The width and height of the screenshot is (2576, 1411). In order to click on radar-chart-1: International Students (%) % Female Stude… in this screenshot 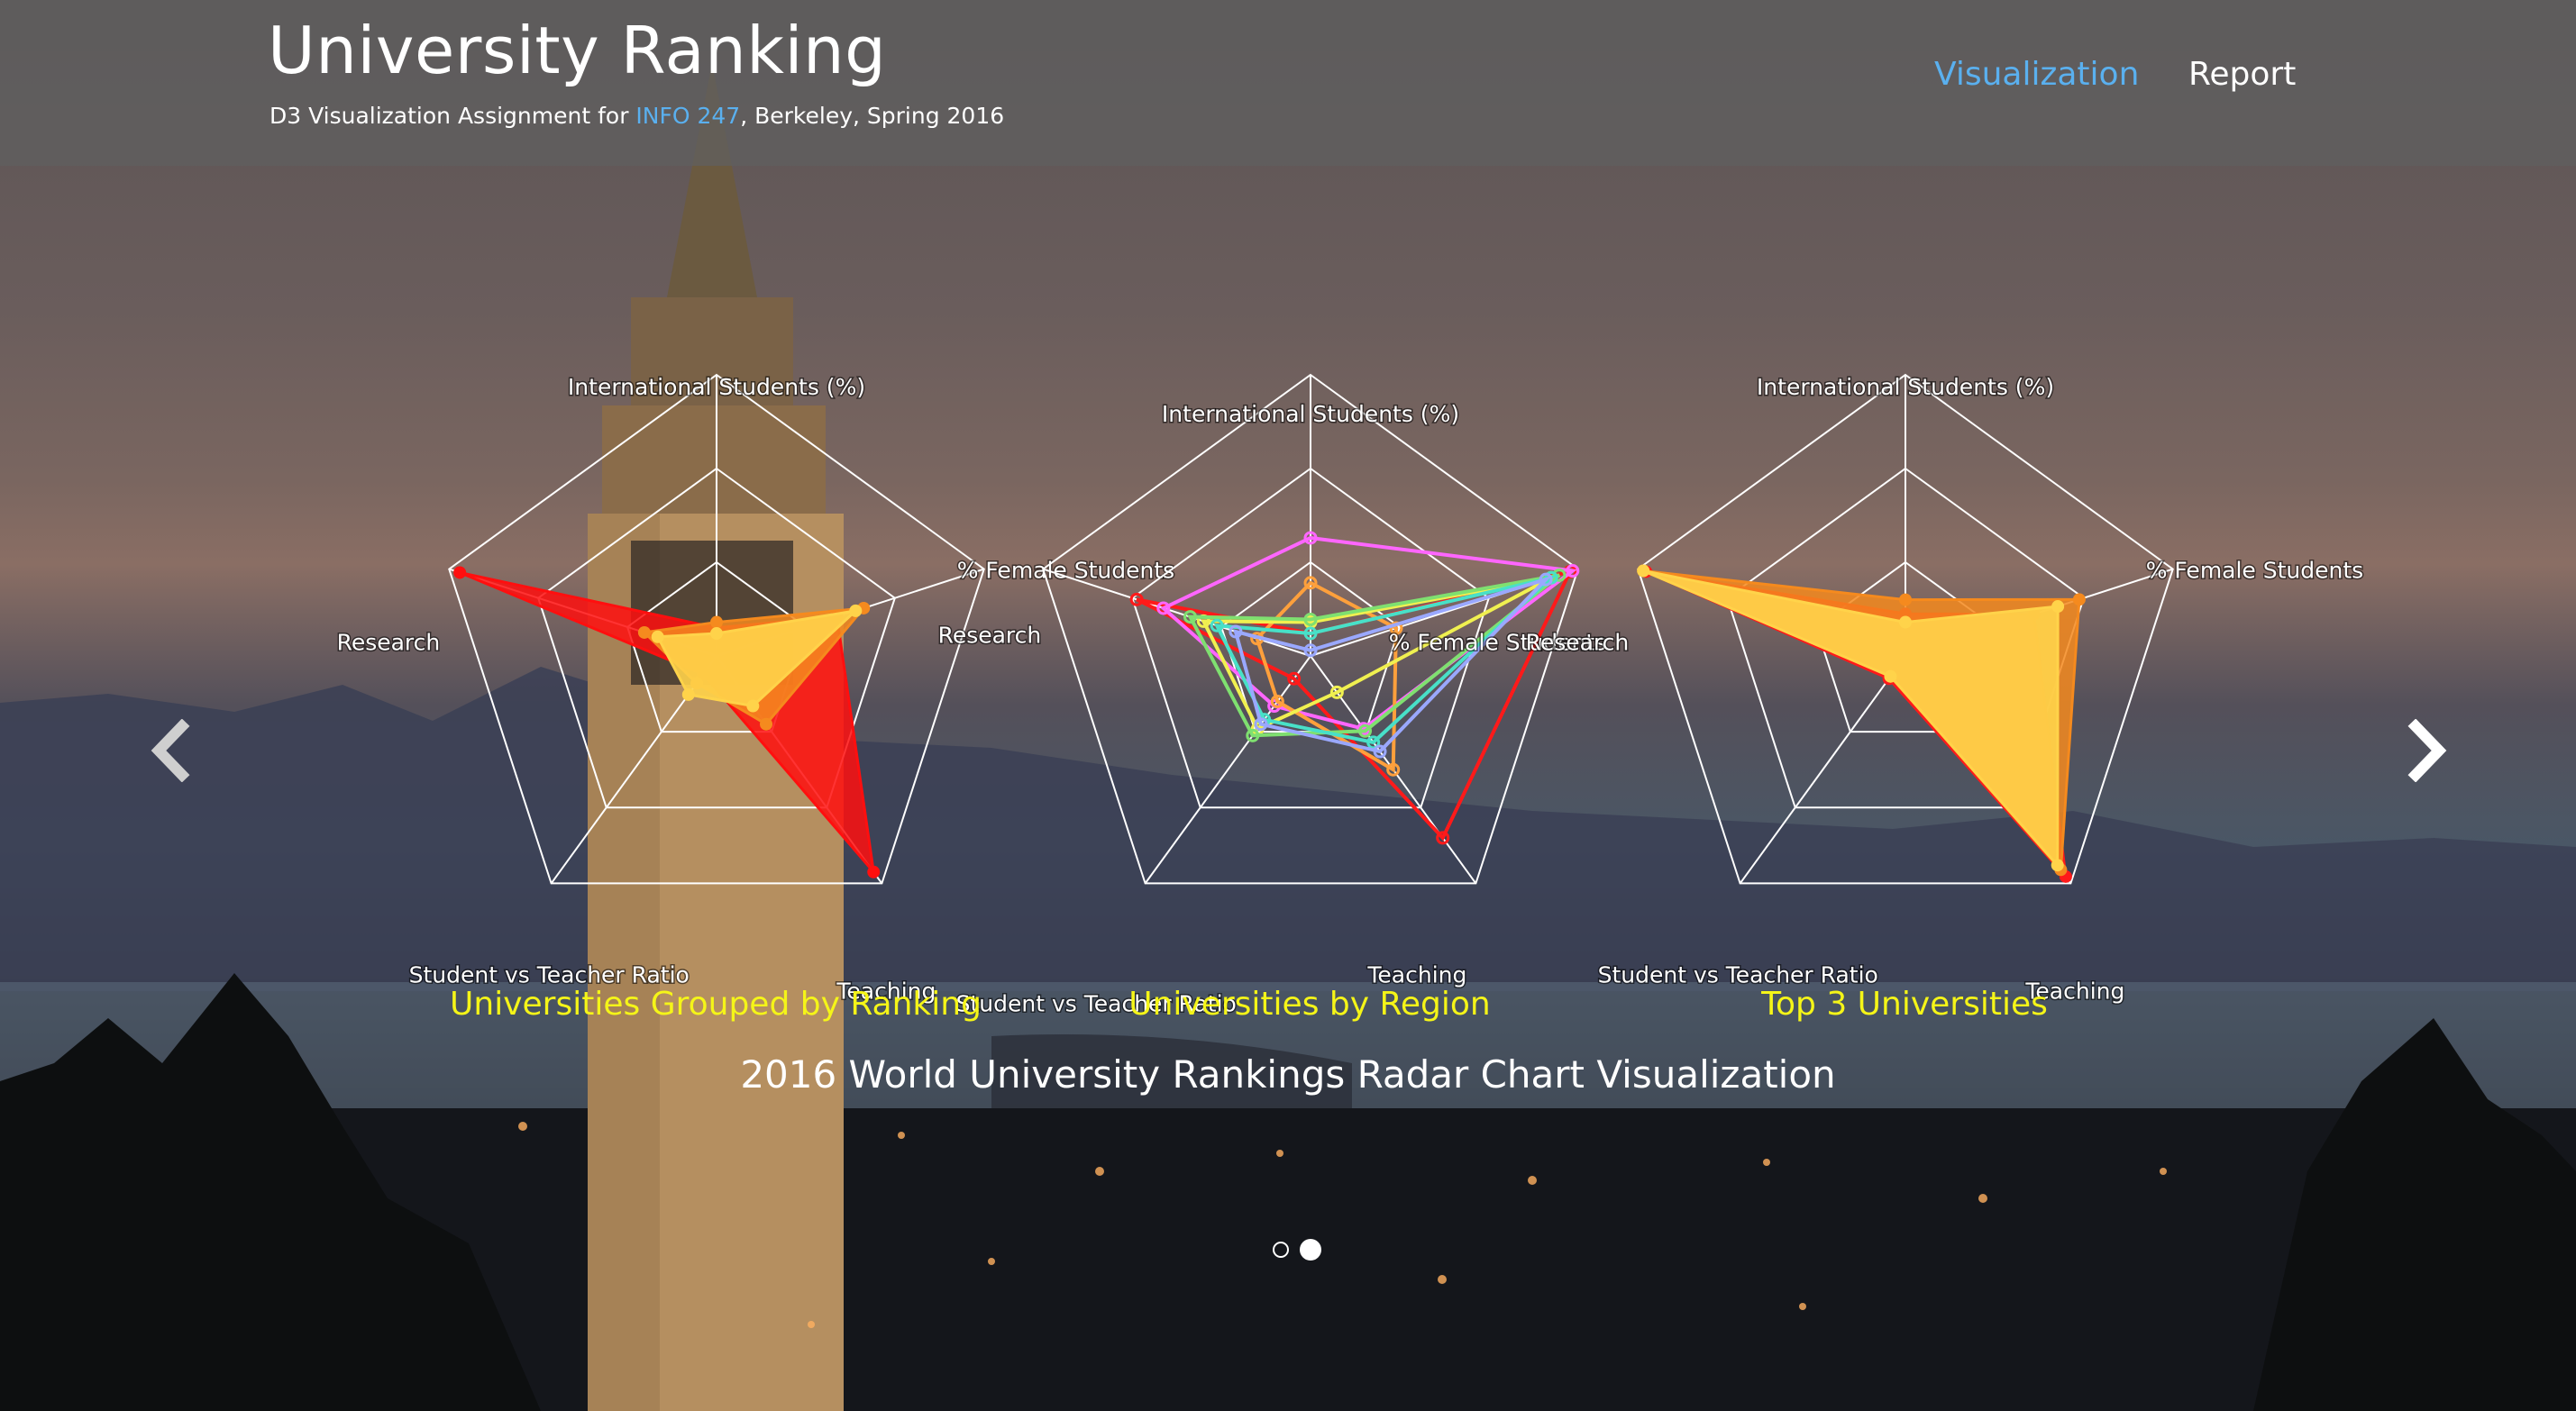, I will do `click(755, 690)`.